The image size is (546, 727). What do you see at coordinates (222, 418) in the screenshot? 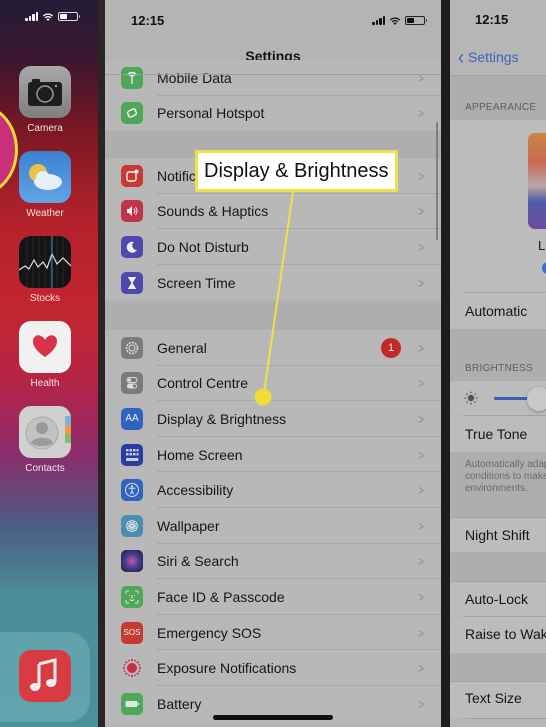
I see `row-label: Display & Brightness` at bounding box center [222, 418].